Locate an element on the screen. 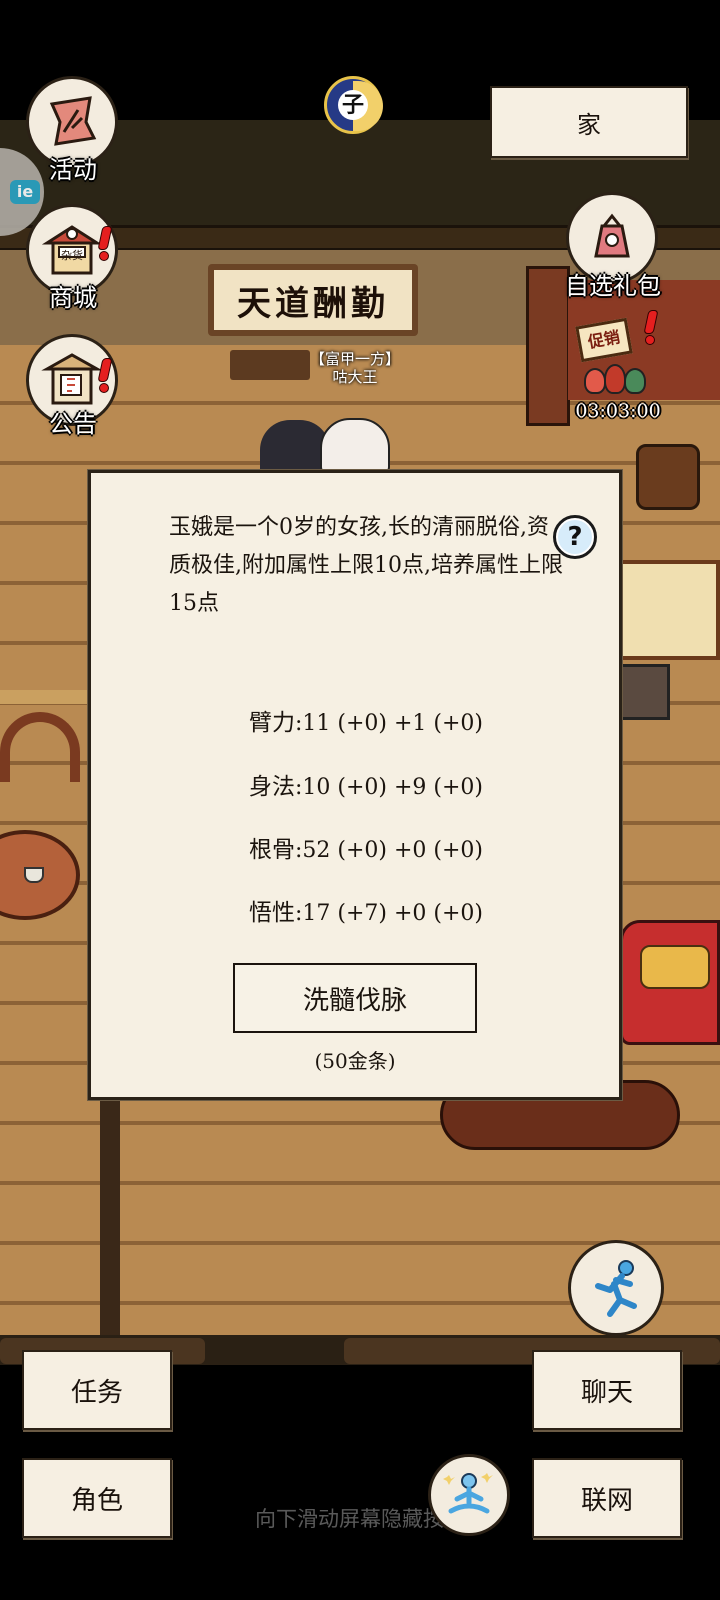 Image resolution: width=720 pixels, height=1600 pixels. promo-button: 促销 is located at coordinates (610, 356).